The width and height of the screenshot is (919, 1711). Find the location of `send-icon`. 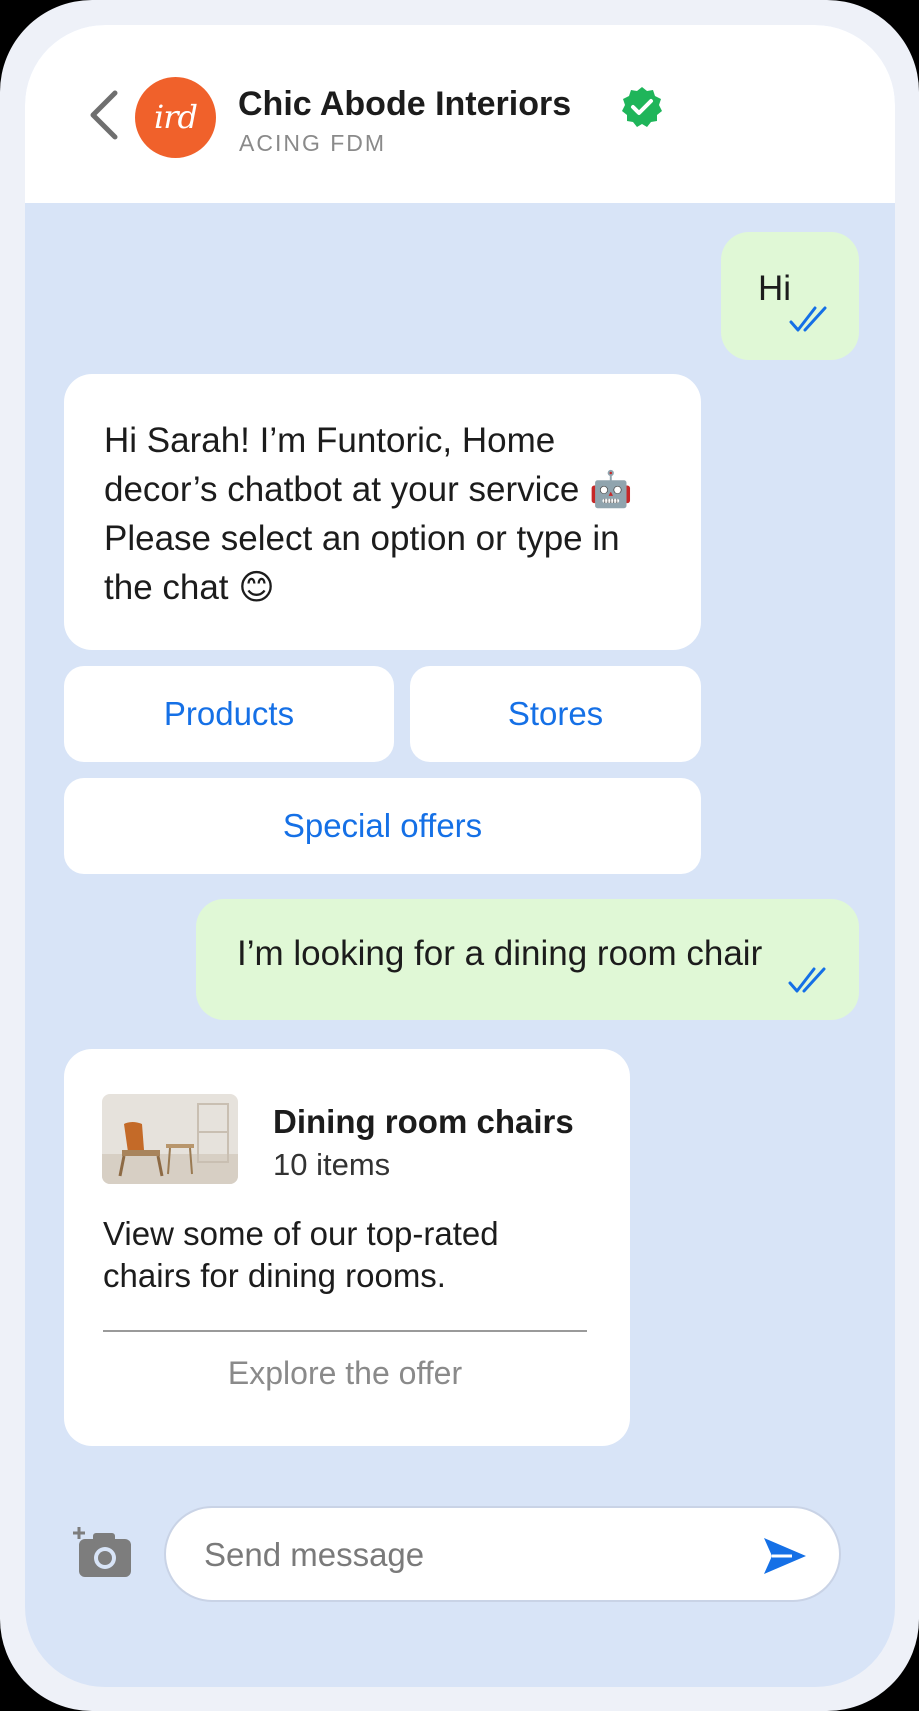

send-icon is located at coordinates (785, 1556).